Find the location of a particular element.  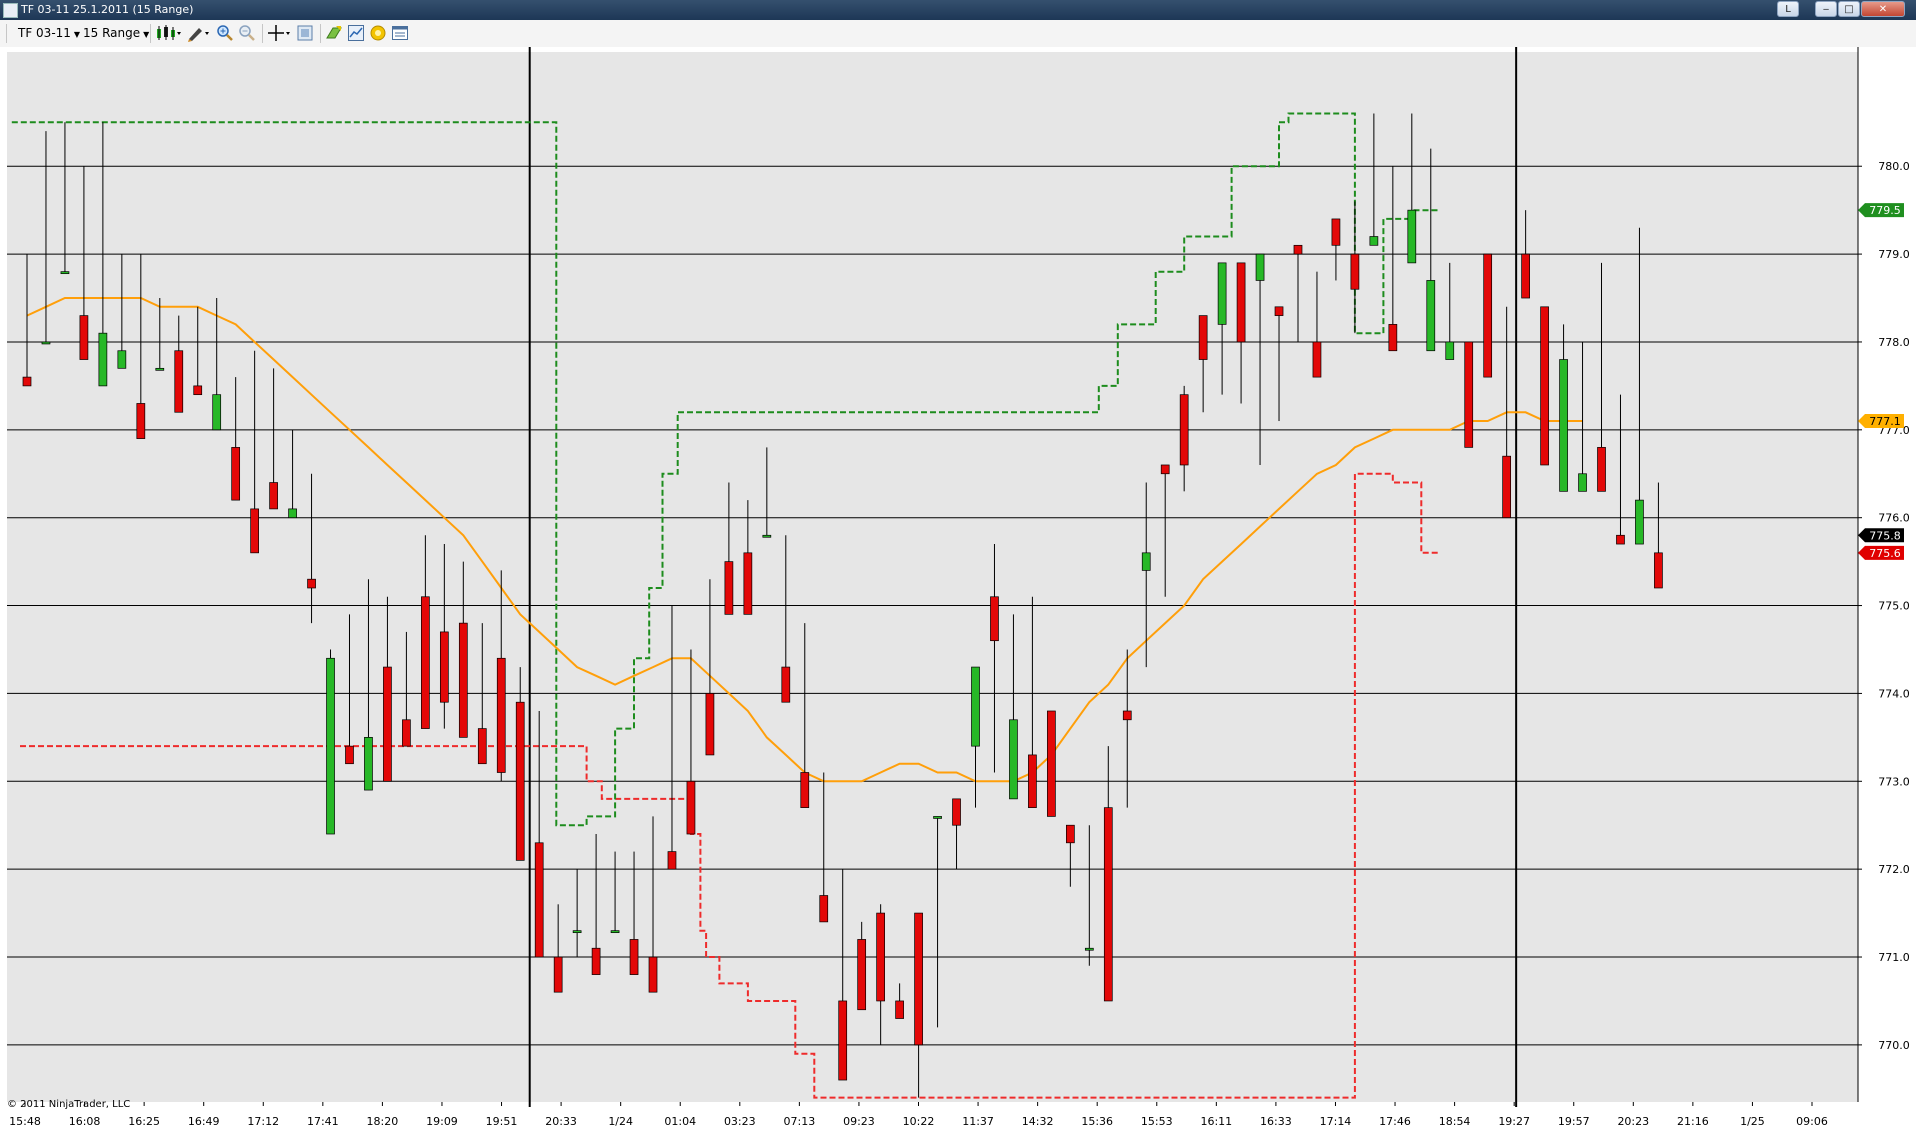

chart-toolbar: TF 03-11 ▼ 15 Range ▼ is located at coordinates (958, 34).